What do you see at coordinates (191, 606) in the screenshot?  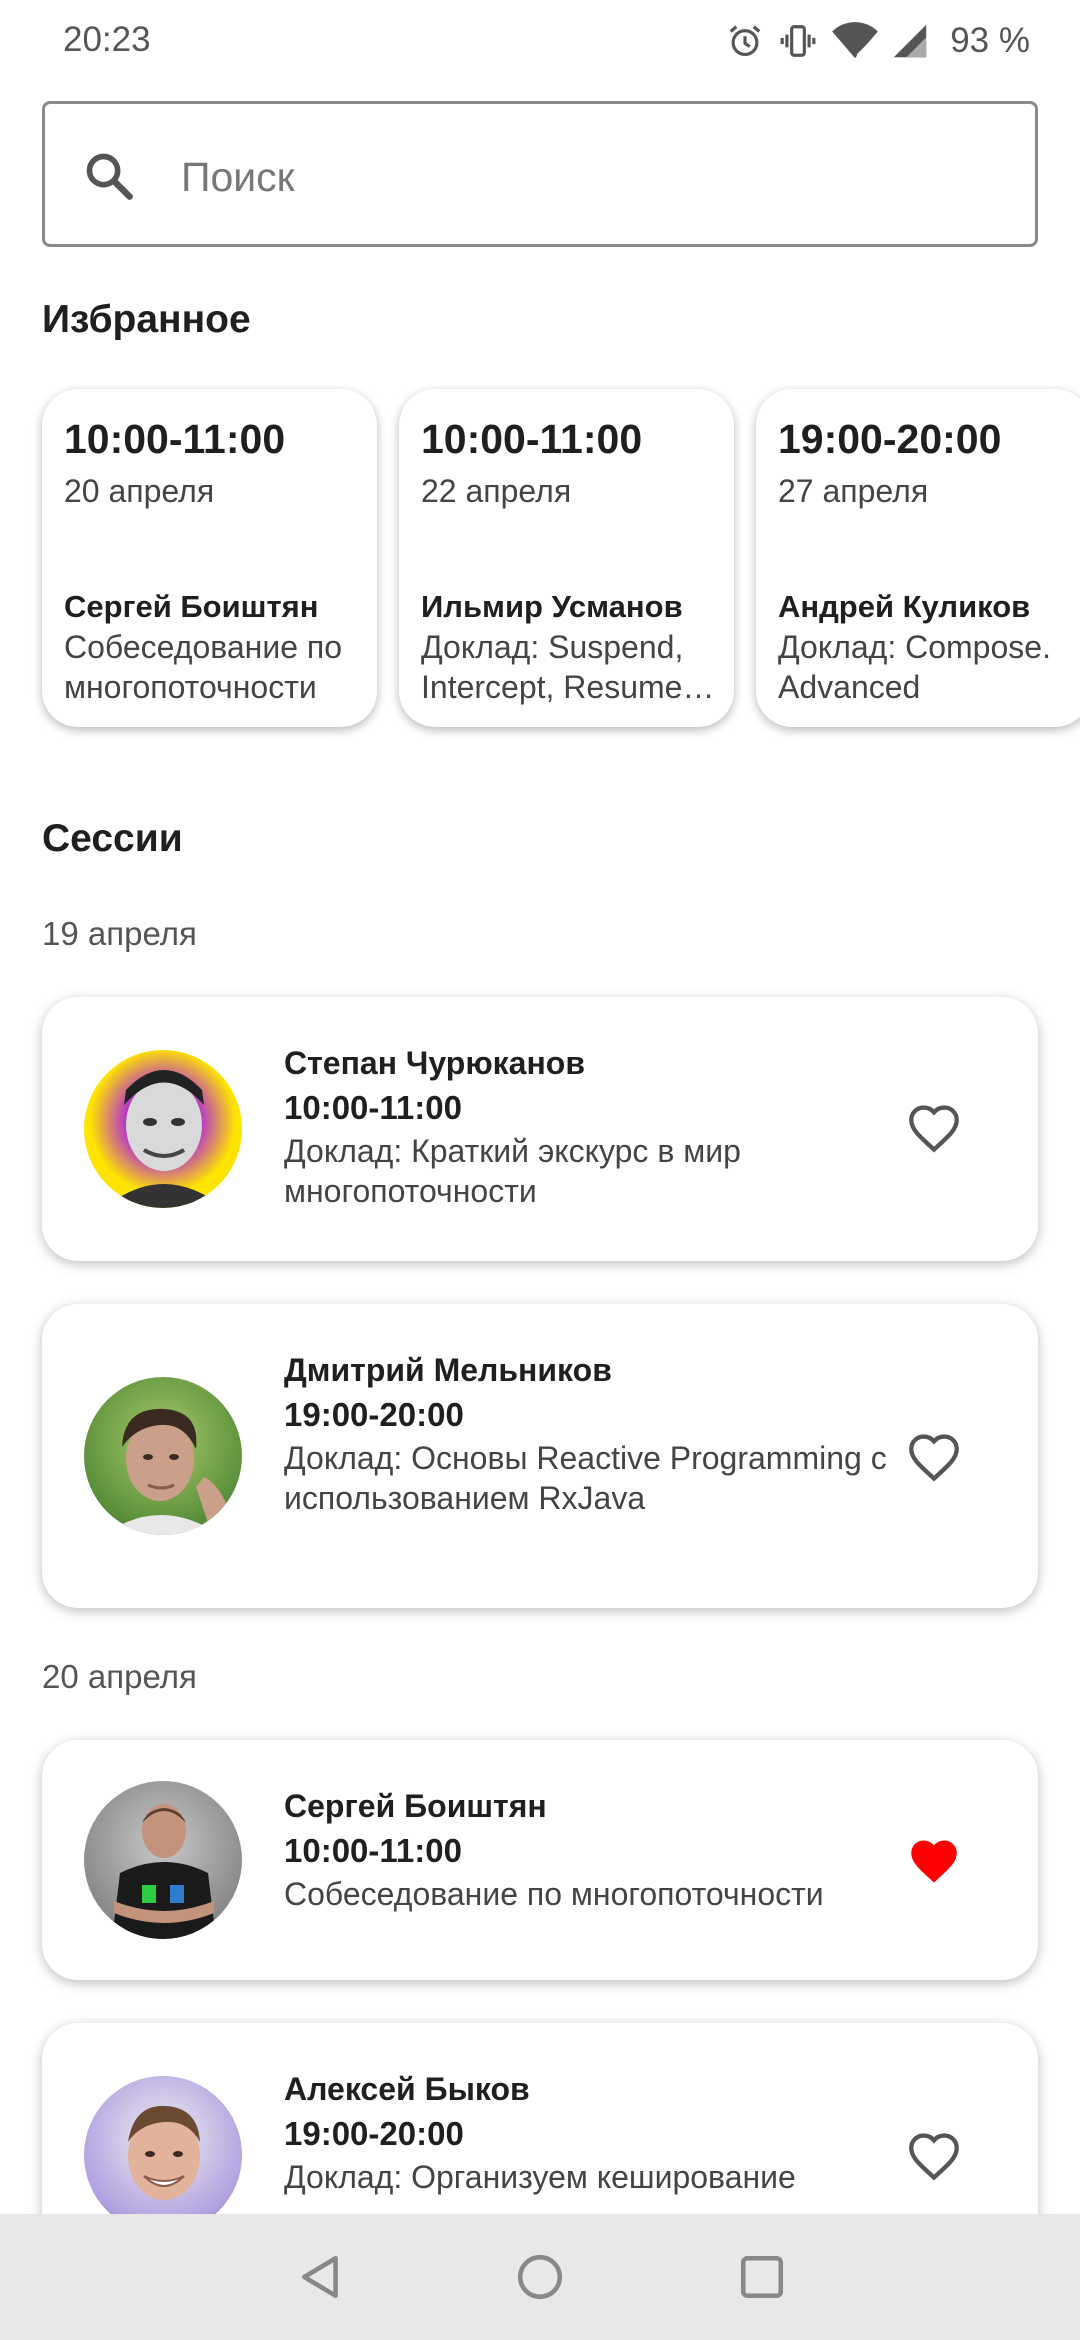 I see `favorite-speaker: Сергей Боиштян` at bounding box center [191, 606].